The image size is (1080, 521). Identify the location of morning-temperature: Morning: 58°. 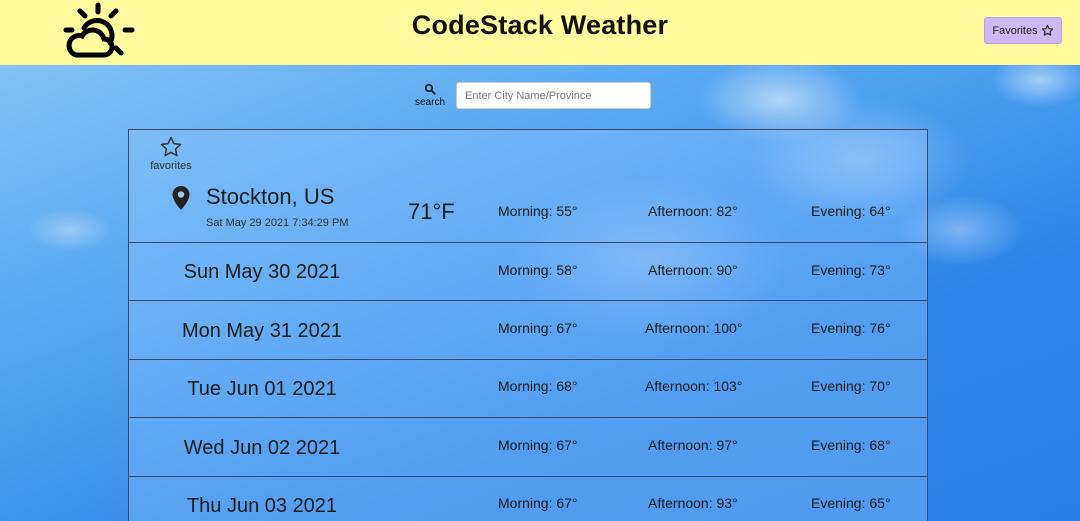
(538, 270).